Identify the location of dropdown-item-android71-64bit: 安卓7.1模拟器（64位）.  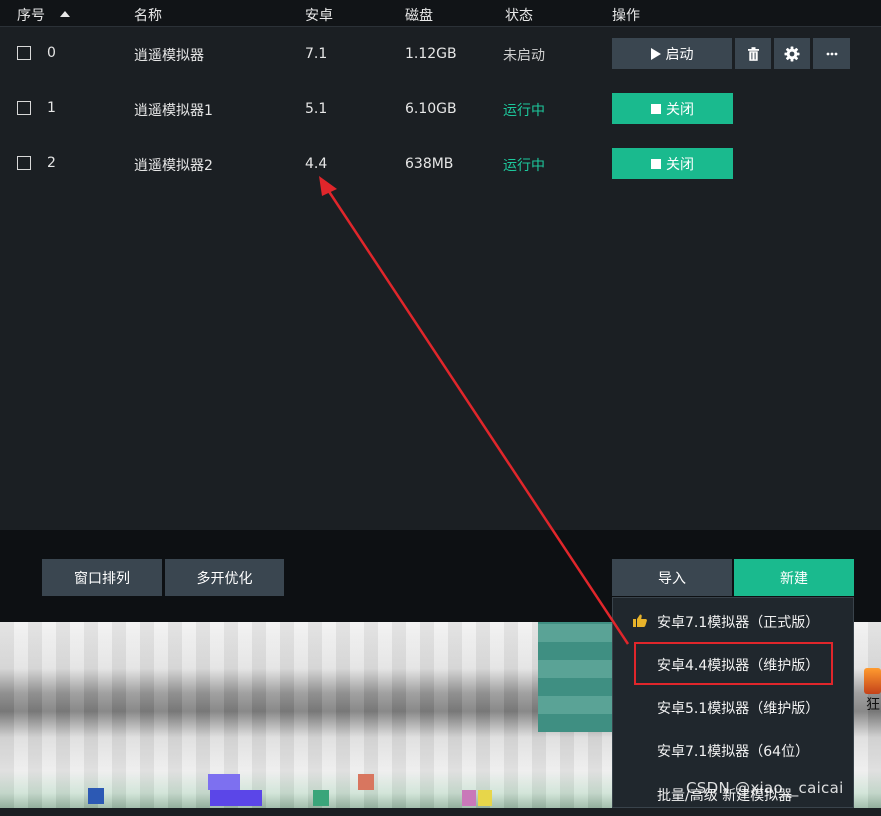
(733, 750).